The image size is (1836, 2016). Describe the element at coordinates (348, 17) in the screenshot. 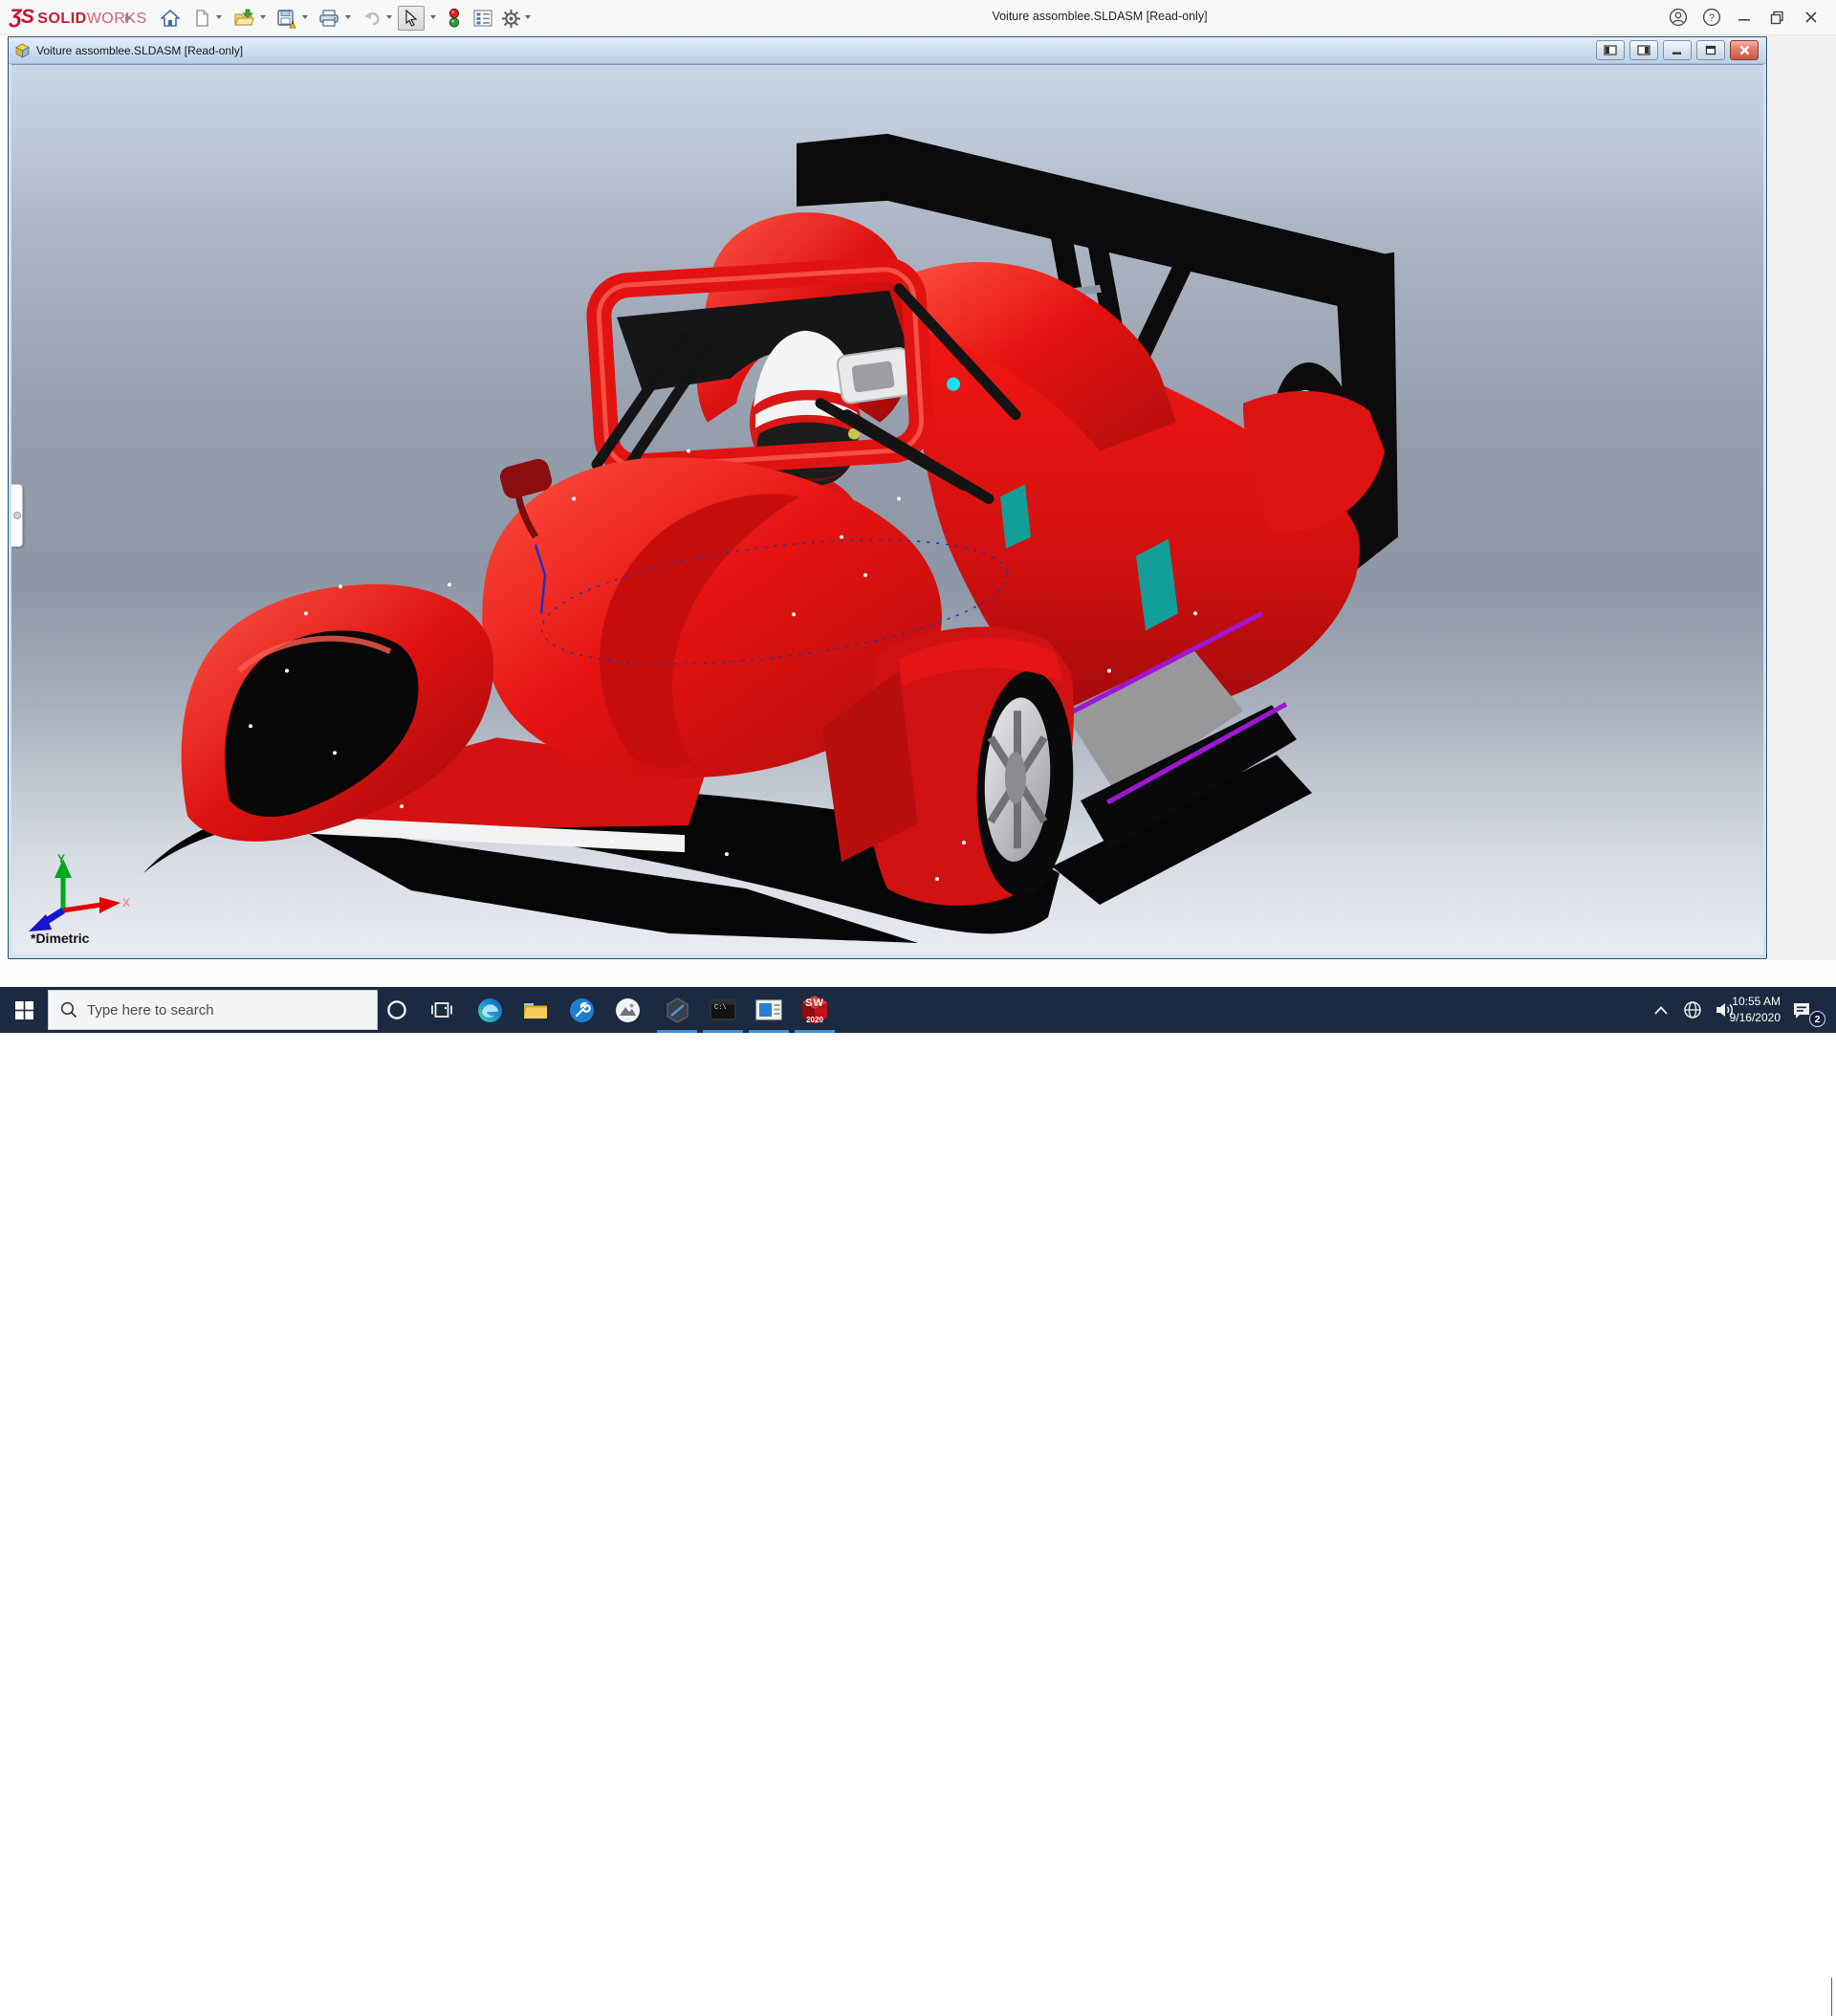

I see `print-dropdown-icon` at that location.